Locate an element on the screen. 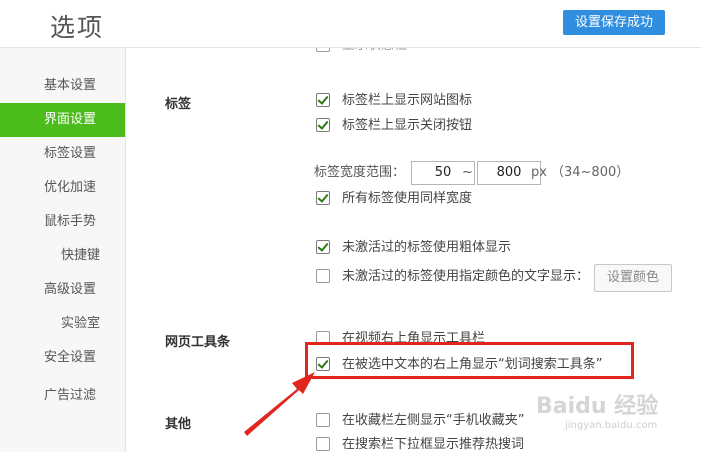  sidebar-item-lab: 实验室 is located at coordinates (62, 324).